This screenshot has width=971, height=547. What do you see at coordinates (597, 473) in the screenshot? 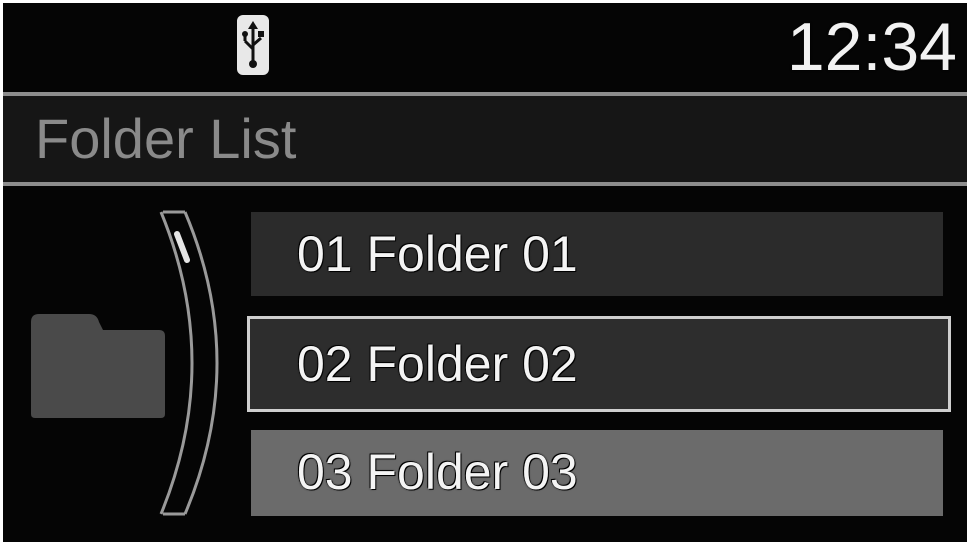
I see `list-item: 03 Folder 03` at bounding box center [597, 473].